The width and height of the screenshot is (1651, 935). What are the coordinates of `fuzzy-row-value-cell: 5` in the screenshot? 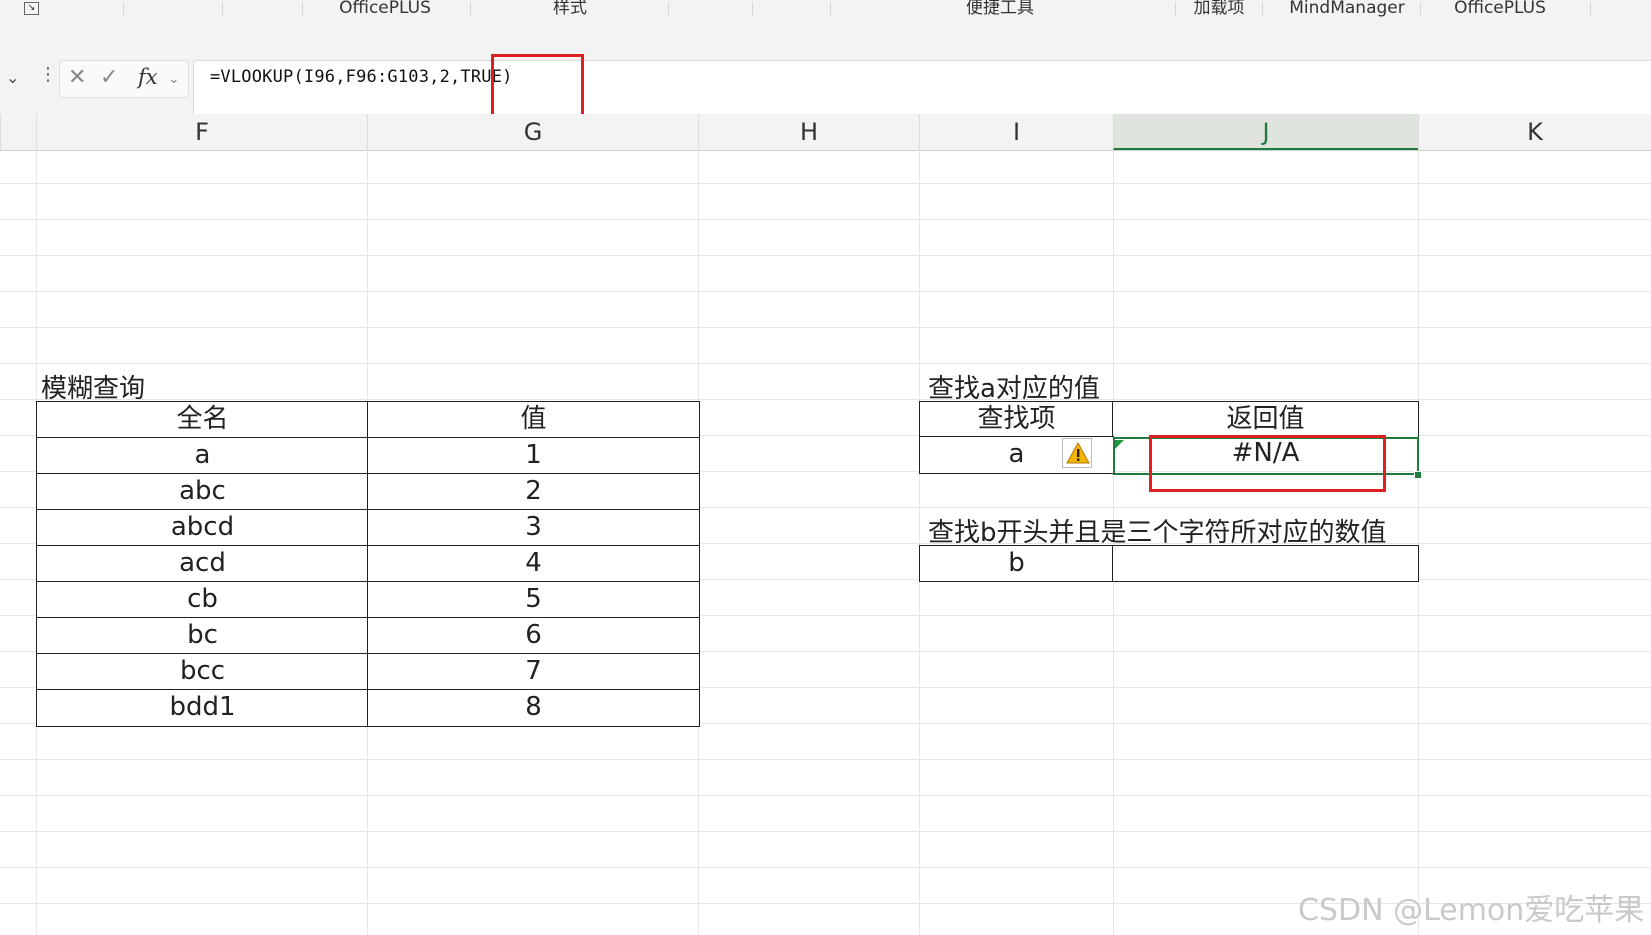 It's located at (533, 600).